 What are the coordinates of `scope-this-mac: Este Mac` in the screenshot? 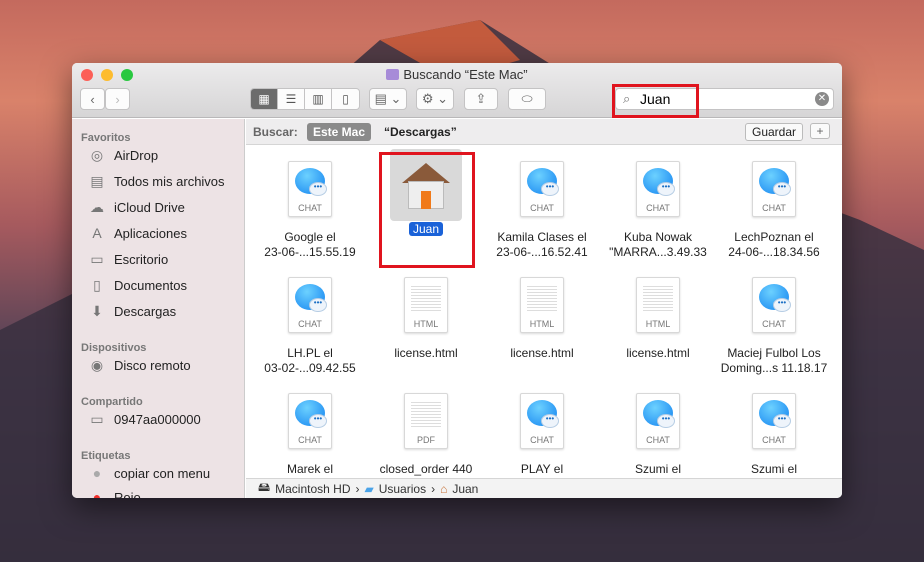 It's located at (339, 132).